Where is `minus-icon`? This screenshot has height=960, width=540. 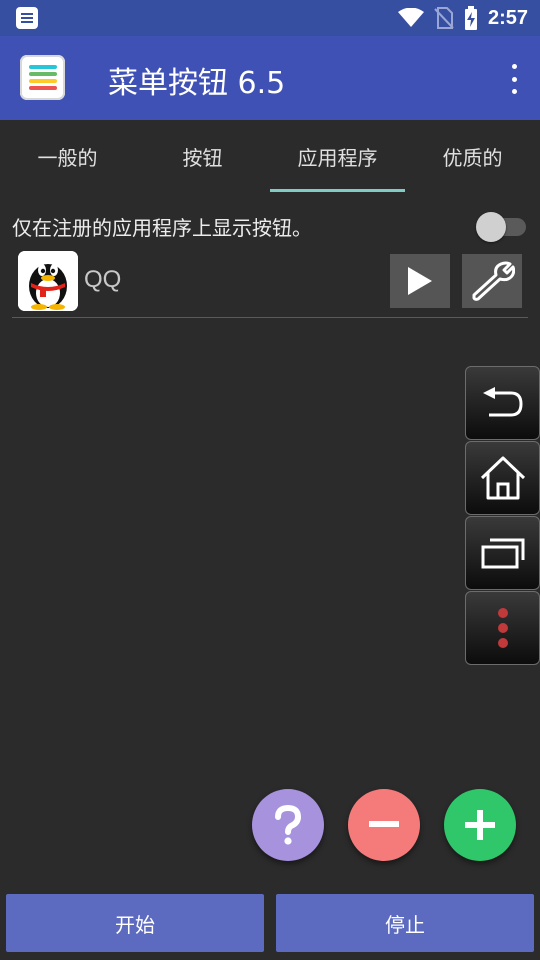 minus-icon is located at coordinates (384, 824).